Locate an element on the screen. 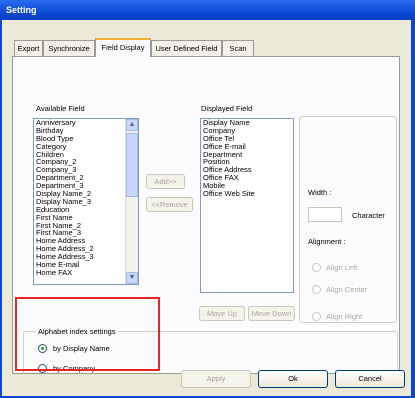 The image size is (415, 398). tab-field-display: Field Display is located at coordinates (123, 47).